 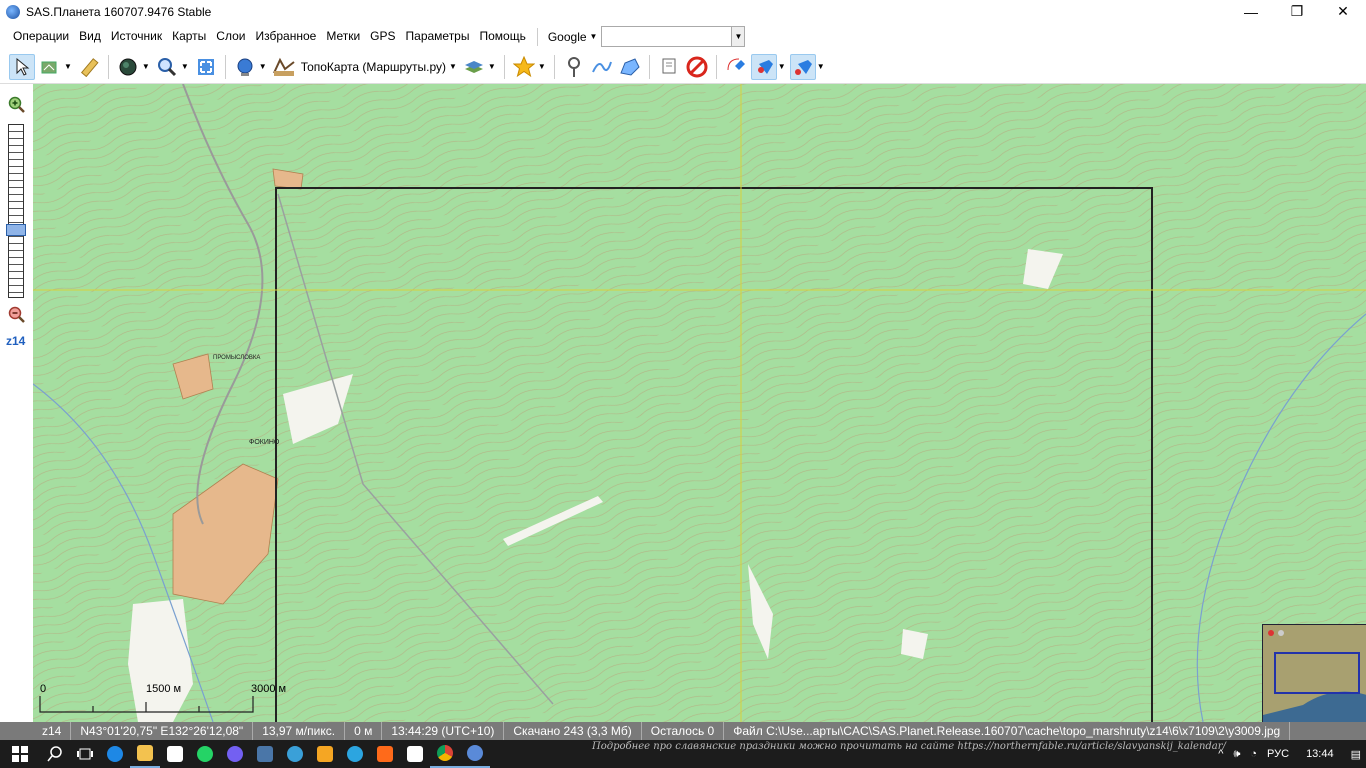 What do you see at coordinates (475, 754) in the screenshot?
I see `taskbar-sasplanet` at bounding box center [475, 754].